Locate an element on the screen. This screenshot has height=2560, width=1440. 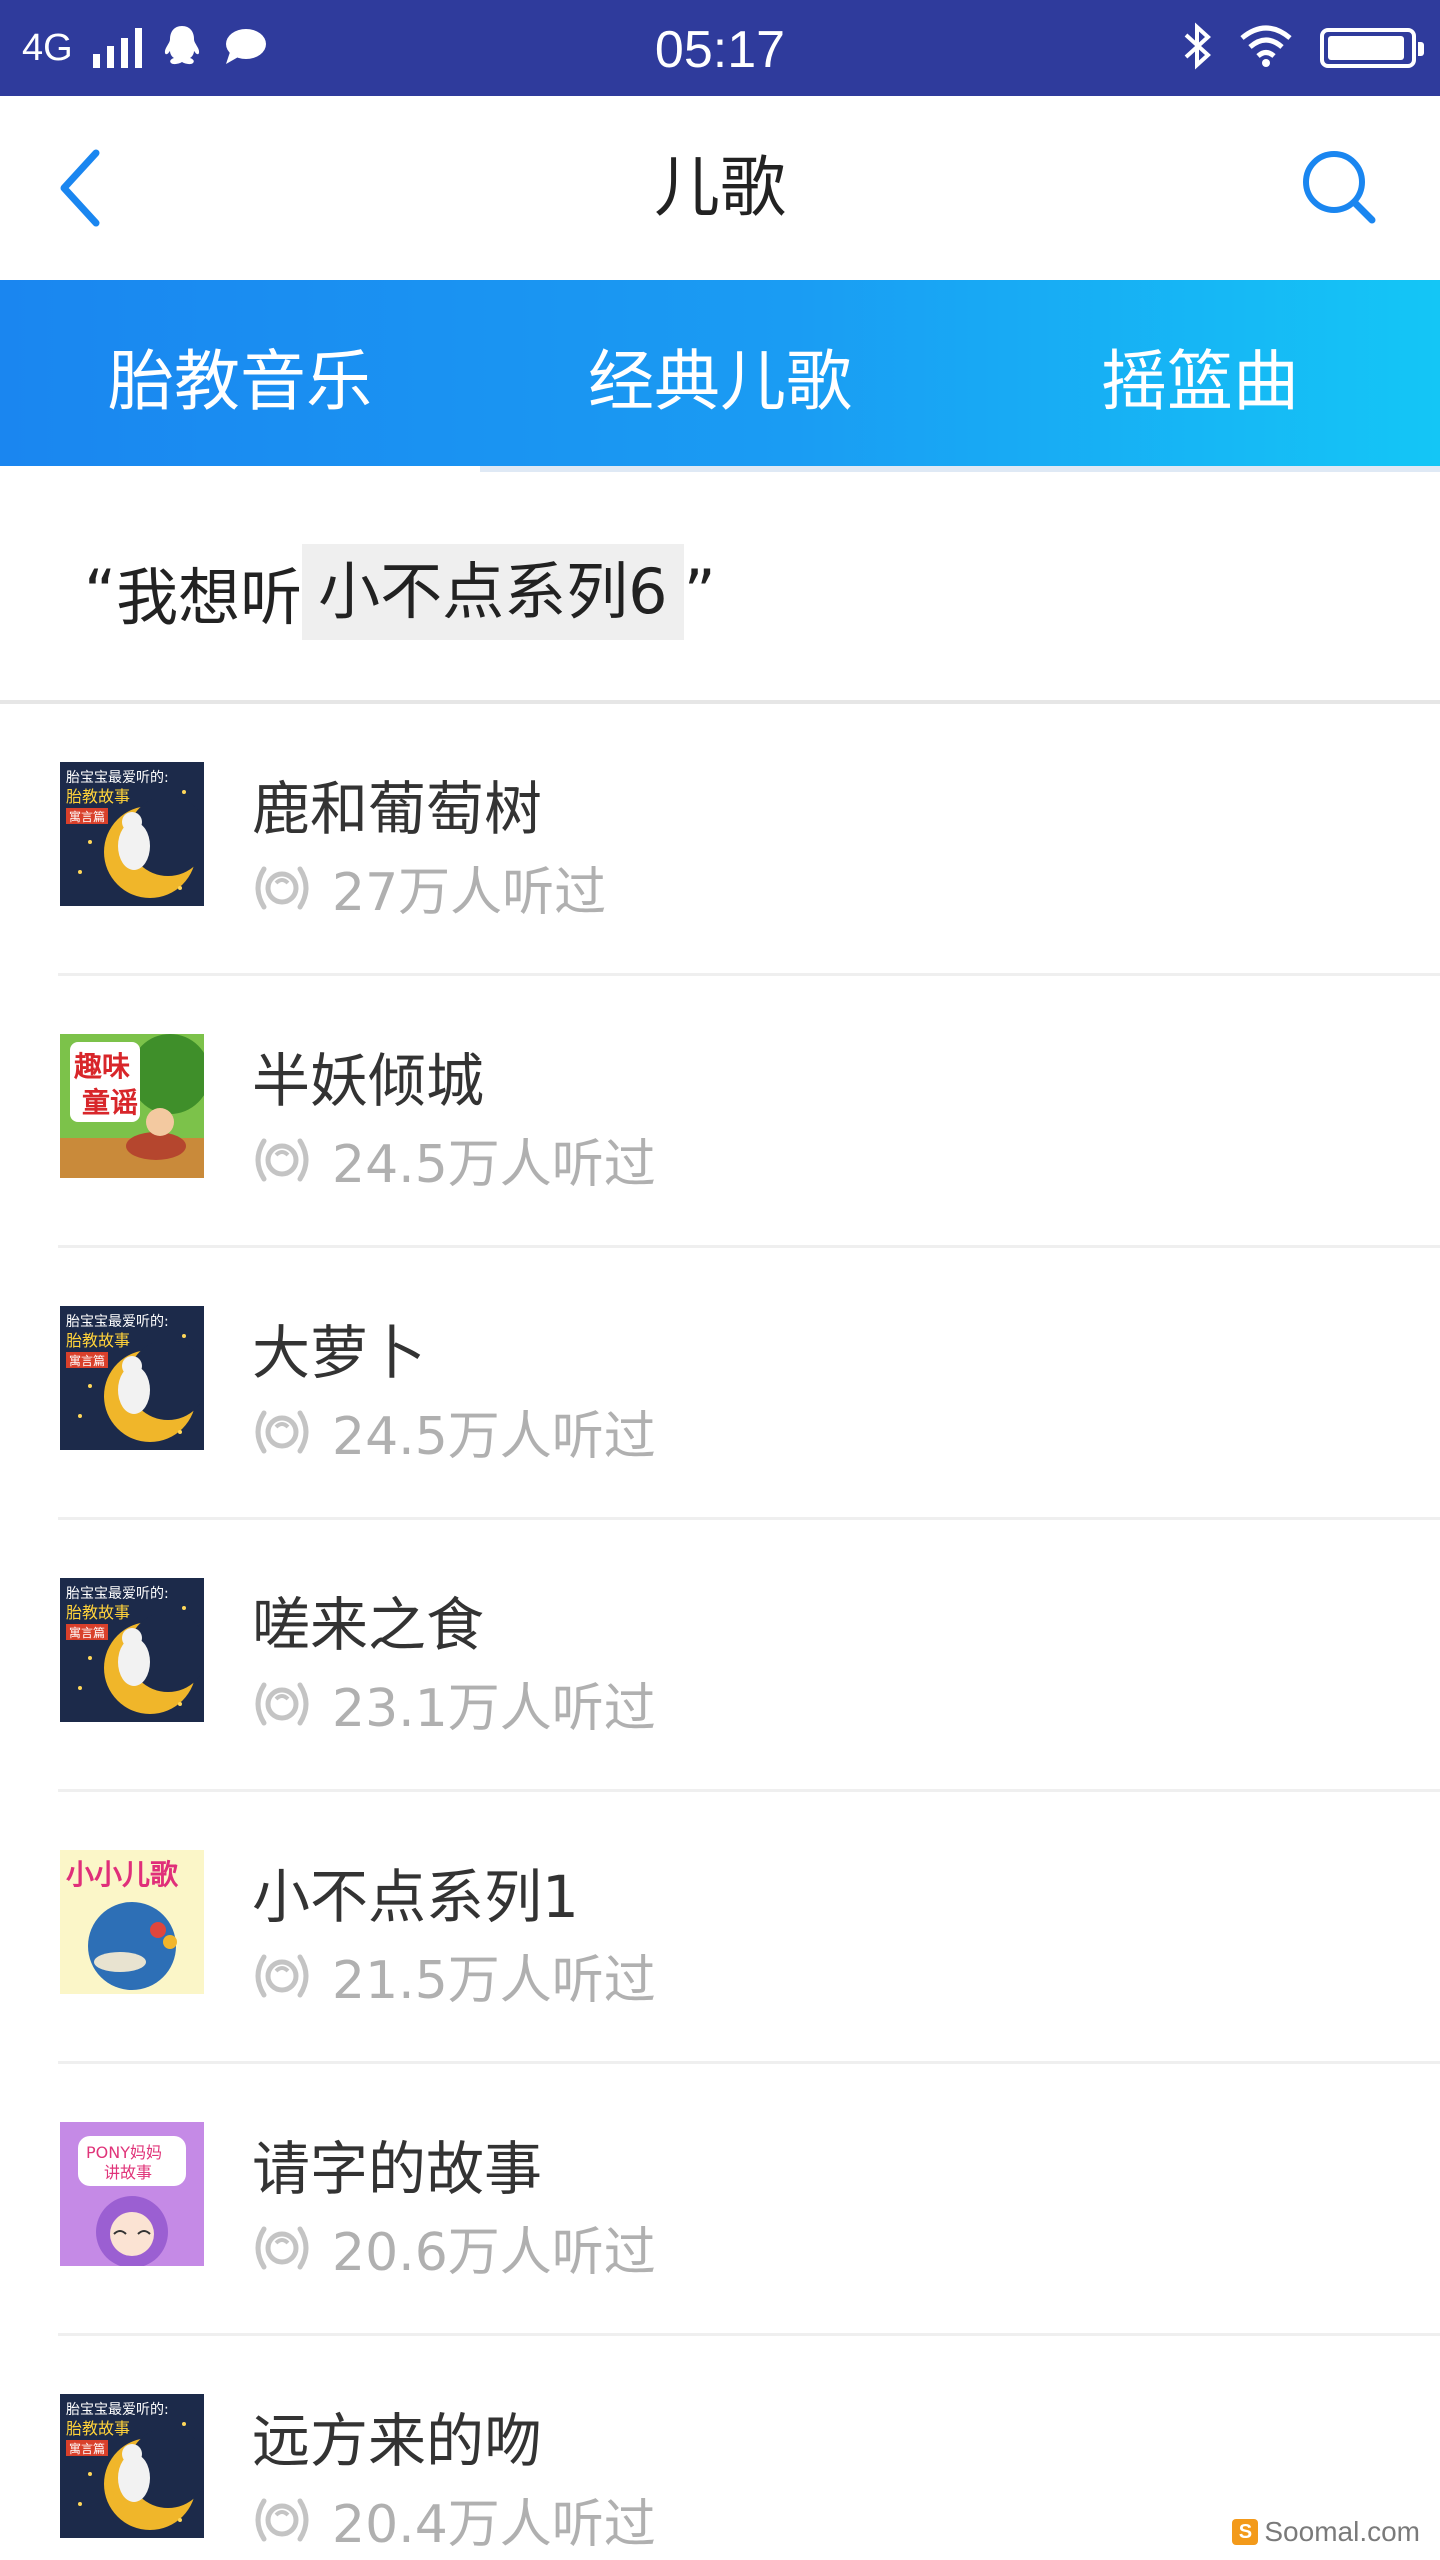
song-cover-image: 趣味 童谣 is located at coordinates (132, 1106).